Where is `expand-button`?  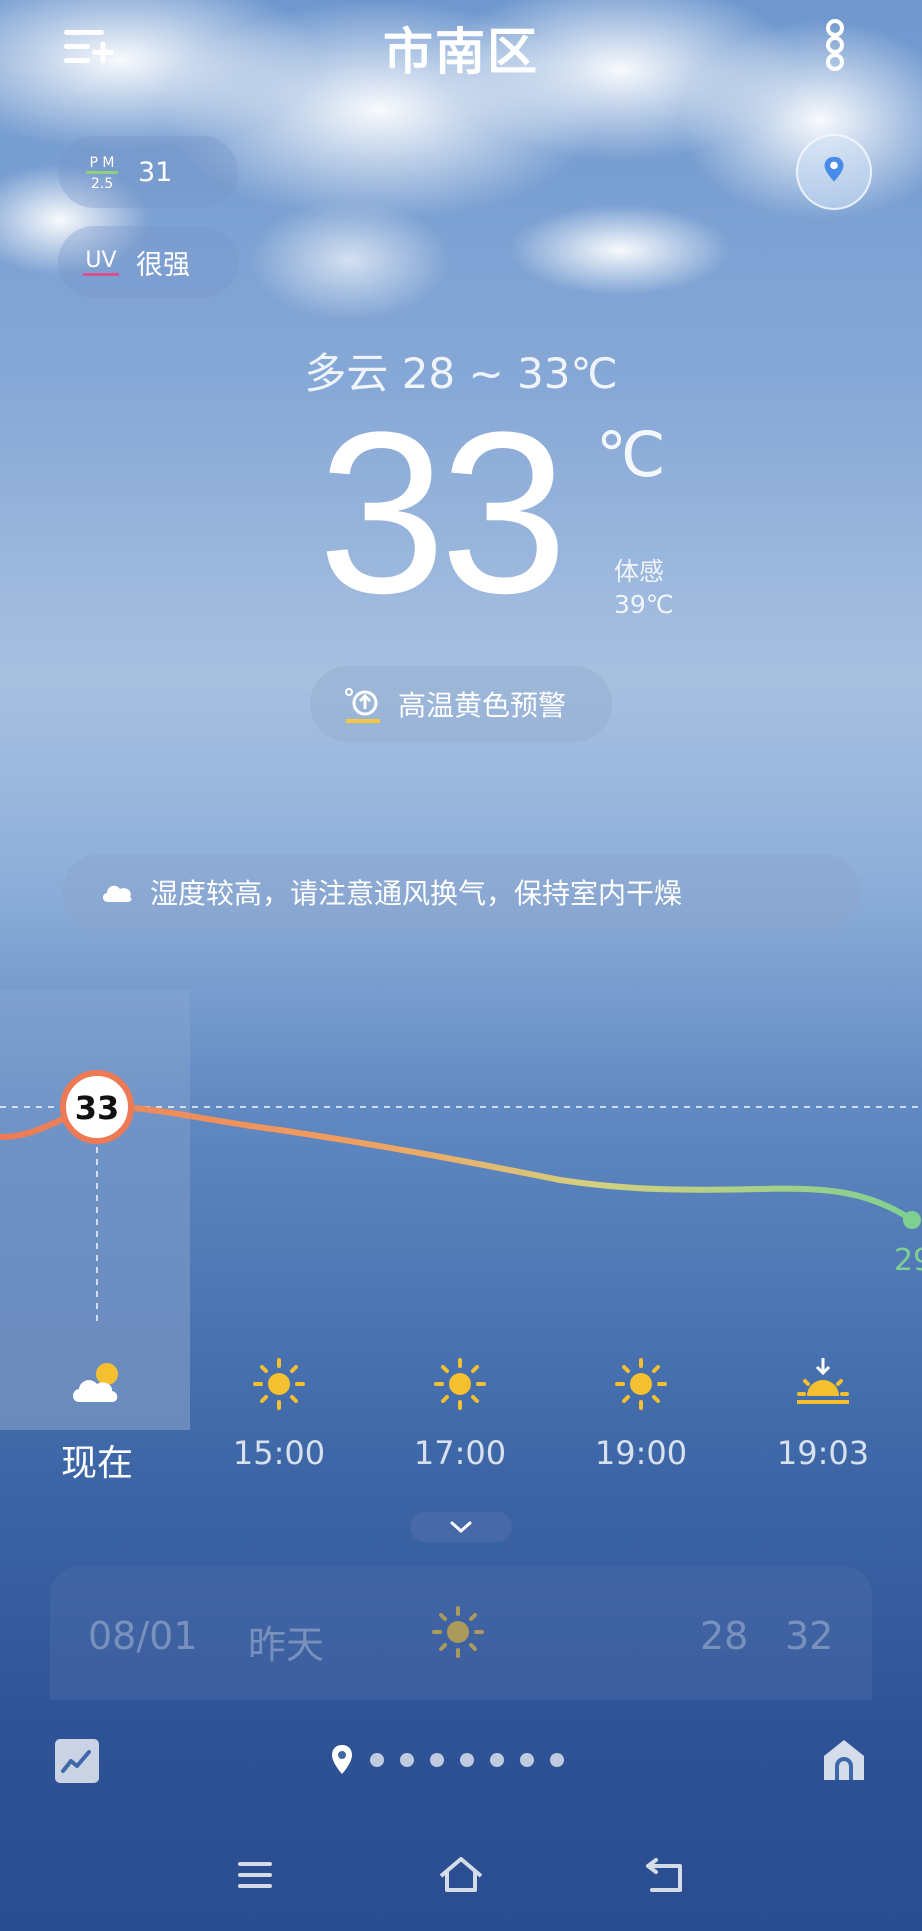 expand-button is located at coordinates (461, 1527).